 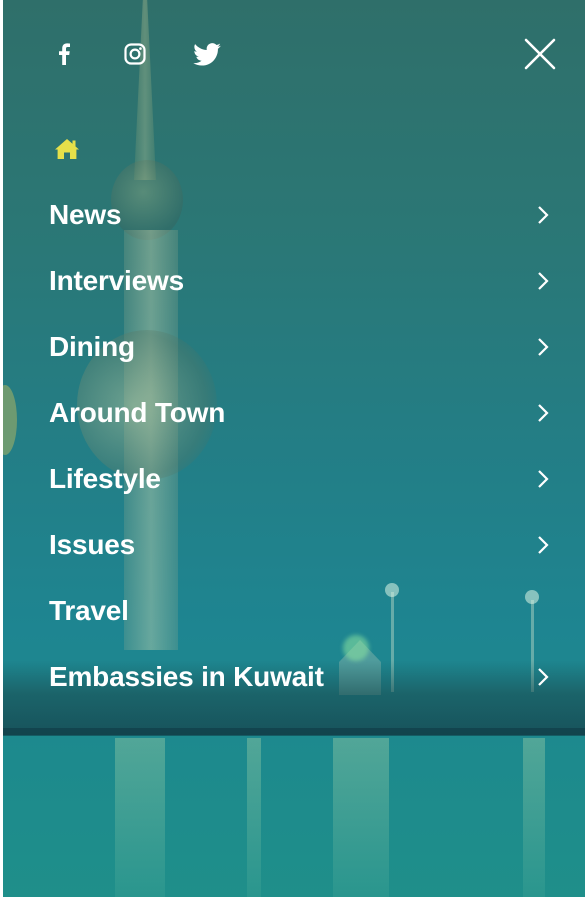 What do you see at coordinates (294, 611) in the screenshot?
I see `nav-item-travel: Travel` at bounding box center [294, 611].